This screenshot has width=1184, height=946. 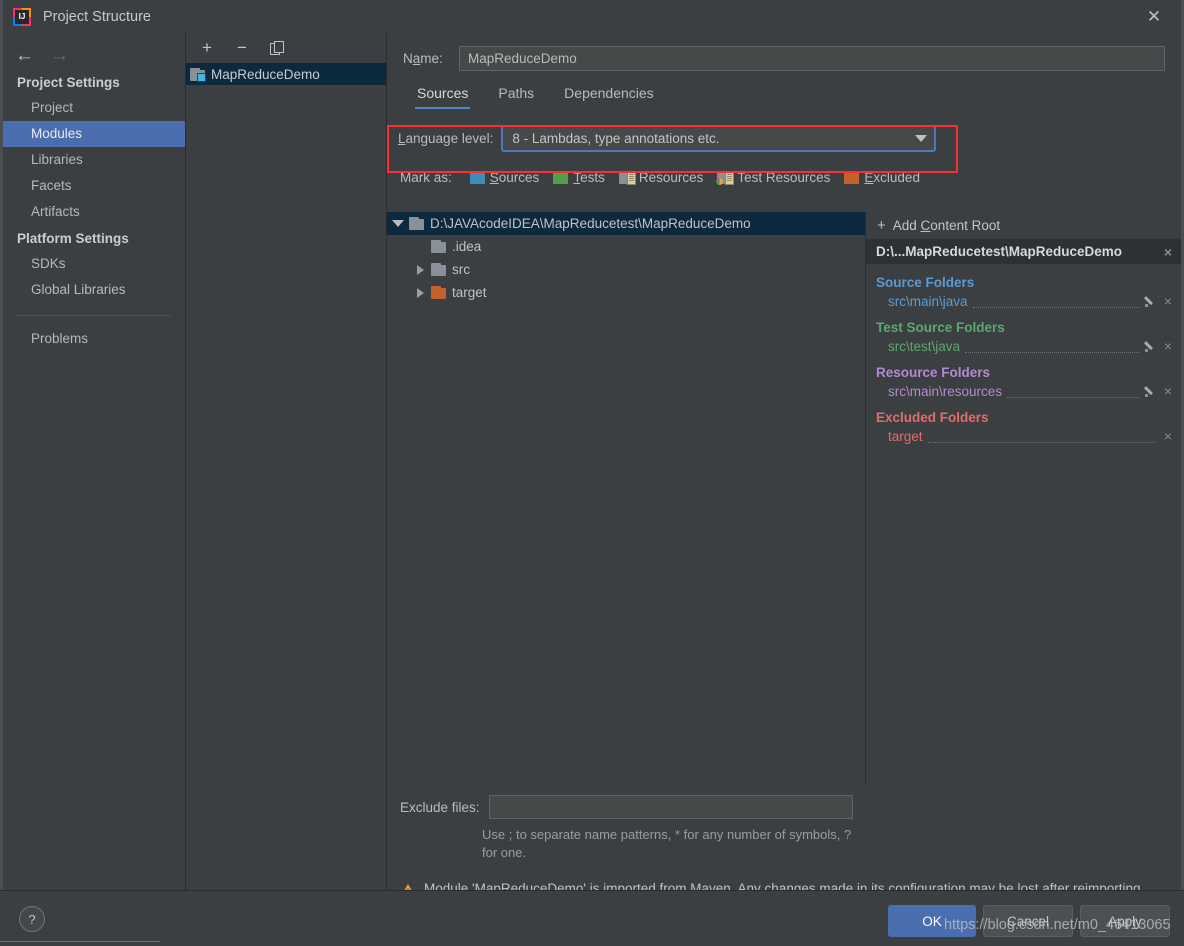 What do you see at coordinates (812, 58) in the screenshot?
I see `module-name-input` at bounding box center [812, 58].